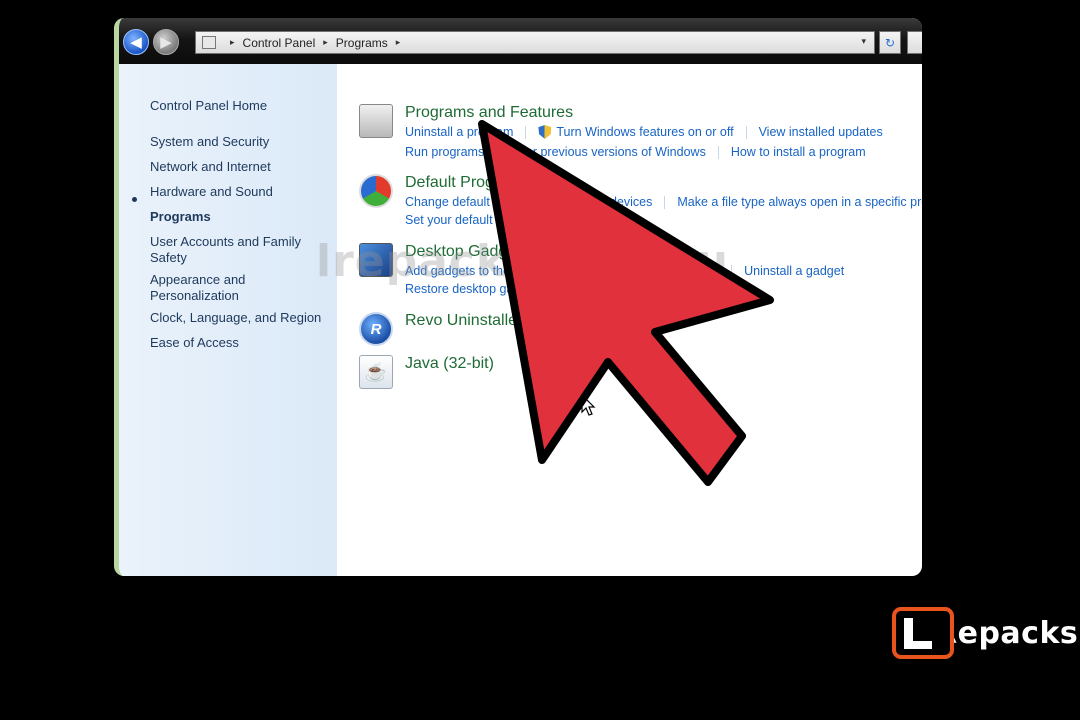 This screenshot has width=1080, height=720. What do you see at coordinates (210, 167) in the screenshot?
I see `sidebar-item-network-internet: Network and Internet` at bounding box center [210, 167].